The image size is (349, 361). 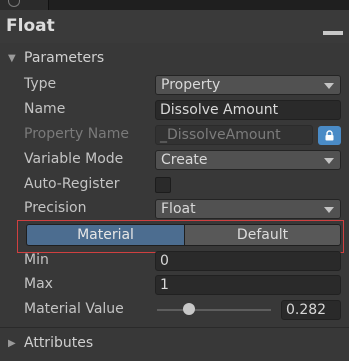 I want to click on max-row: Max 1, so click(x=174, y=285).